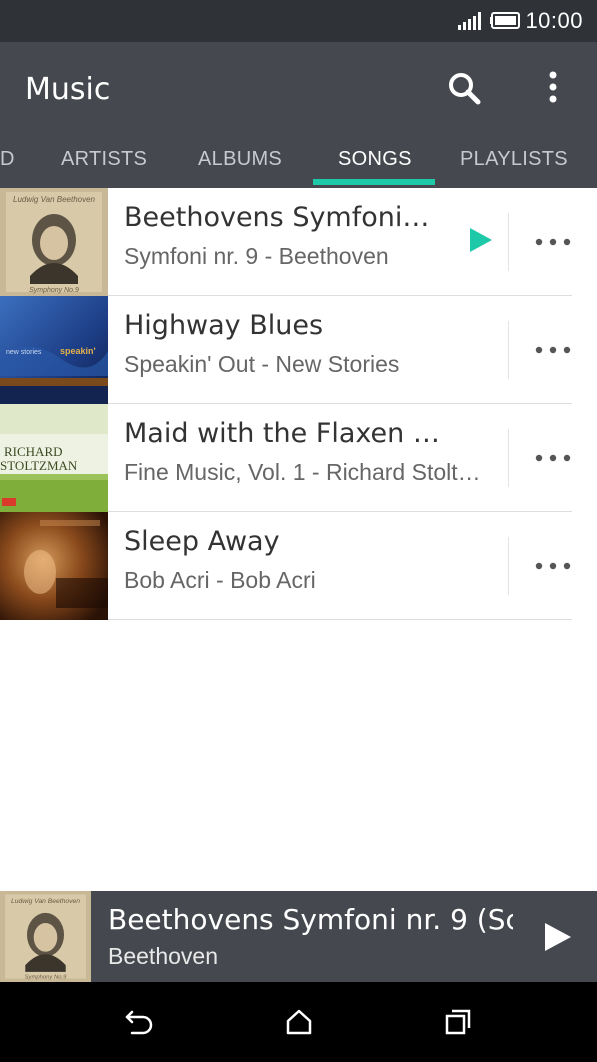 The width and height of the screenshot is (597, 1062). What do you see at coordinates (220, 580) in the screenshot?
I see `song-subtitle: Bob Acri - Bob Acri` at bounding box center [220, 580].